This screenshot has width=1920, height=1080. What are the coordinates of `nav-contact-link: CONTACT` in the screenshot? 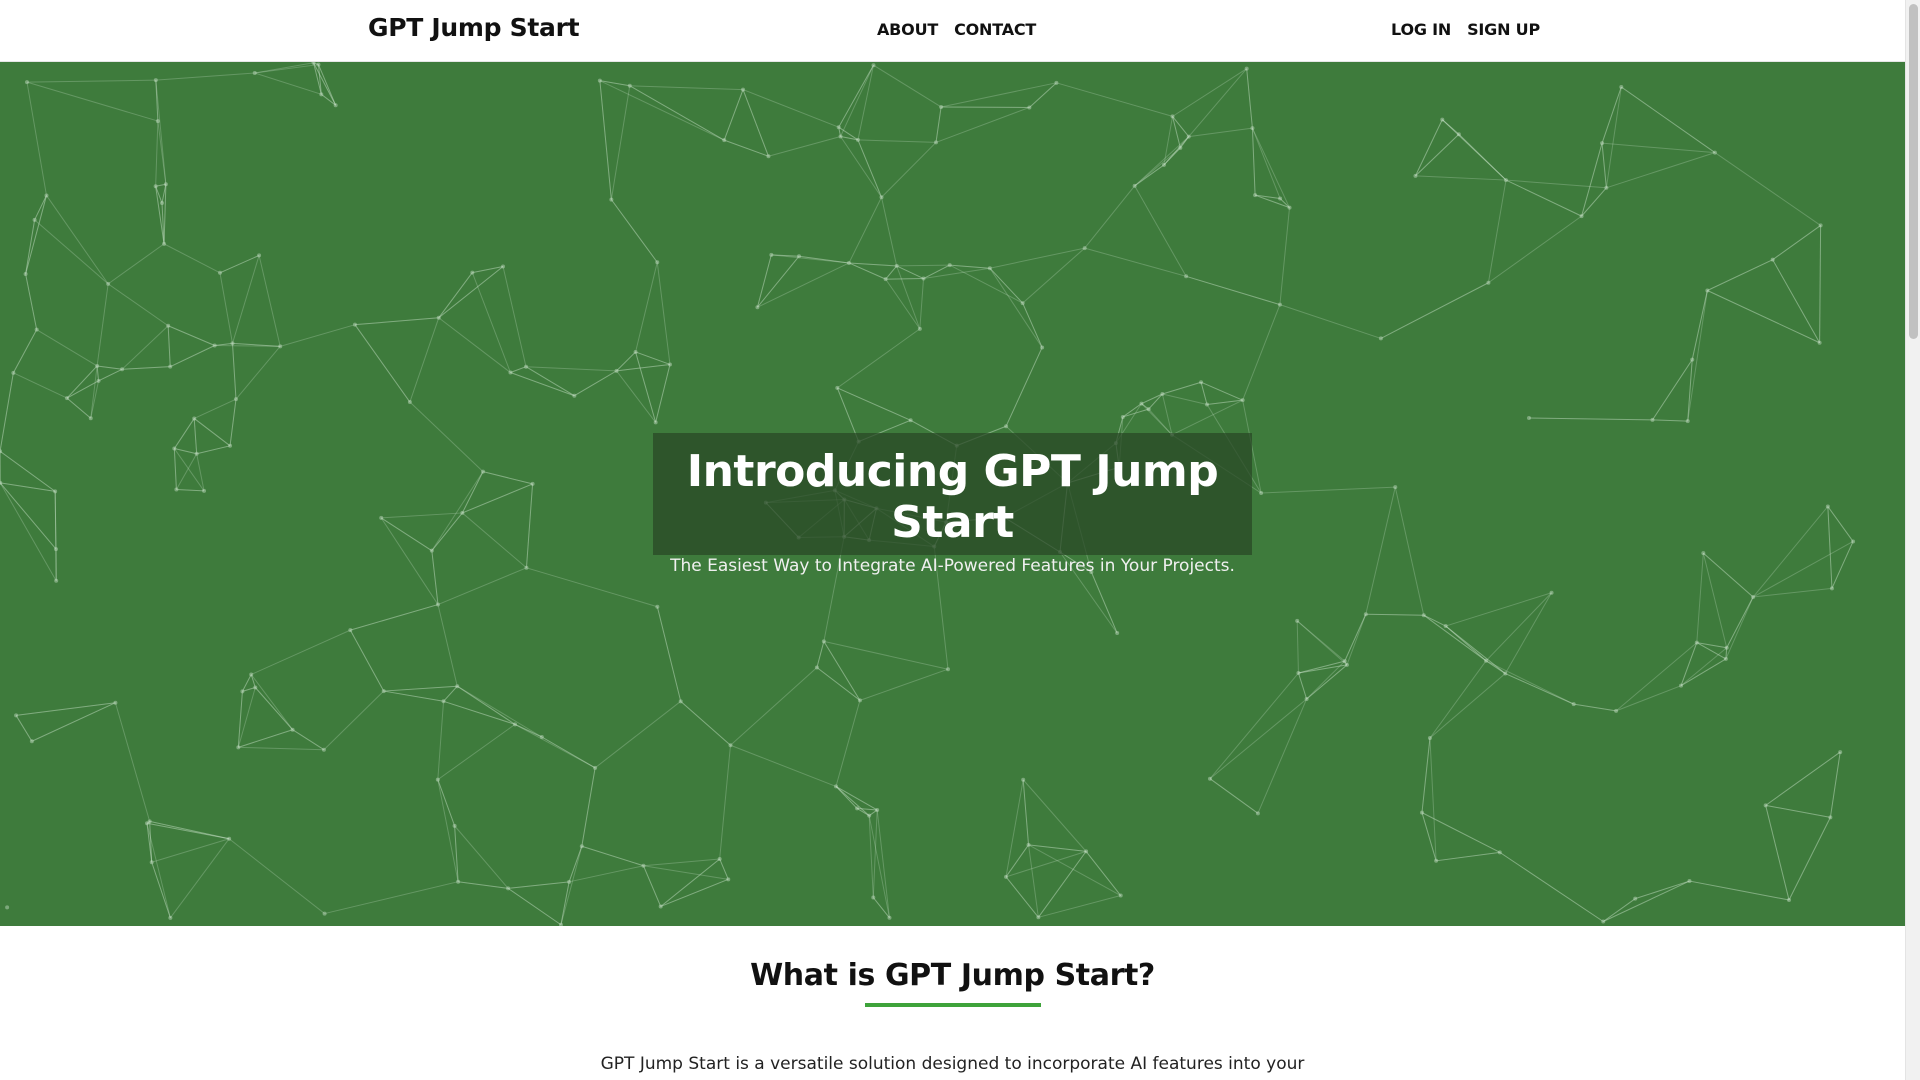 It's located at (995, 29).